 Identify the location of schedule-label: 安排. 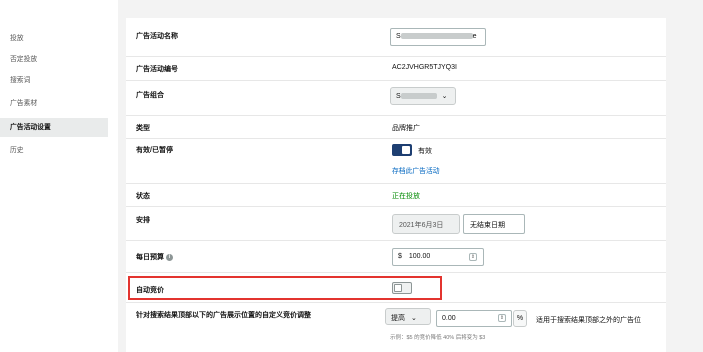
(143, 220).